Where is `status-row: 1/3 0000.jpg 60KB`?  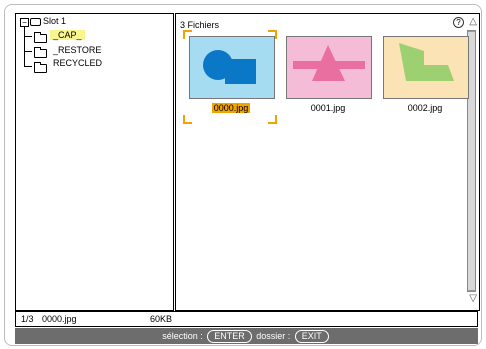
status-row: 1/3 0000.jpg 60KB is located at coordinates (246, 319).